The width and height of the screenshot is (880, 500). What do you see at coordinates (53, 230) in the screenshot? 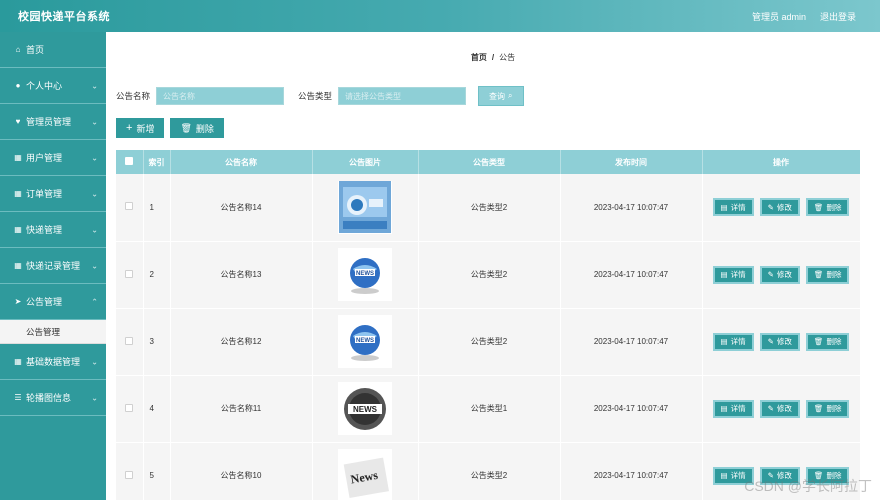
I see `sidebar-item-express: ▦ 快递管理 ⌄` at bounding box center [53, 230].